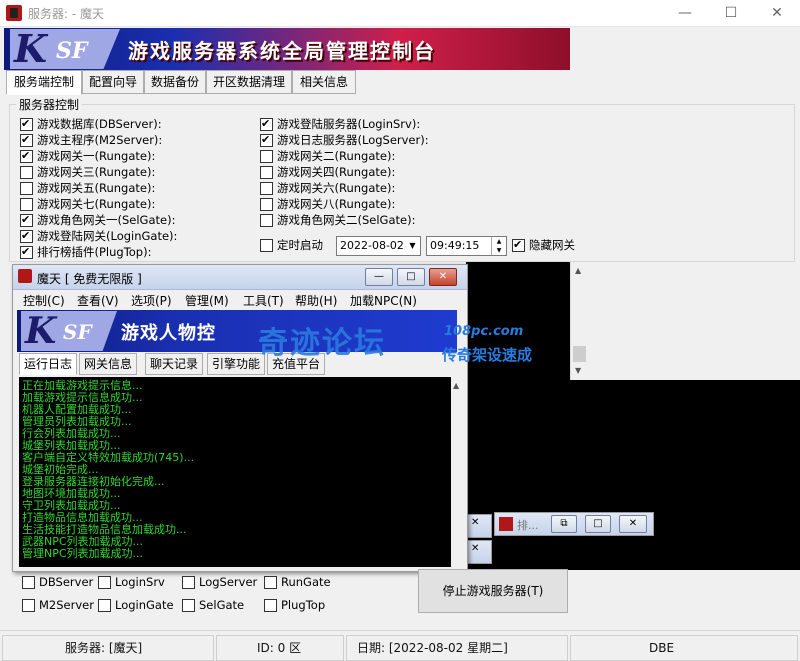  I want to click on log-scrollbar: ▲, so click(458, 472).